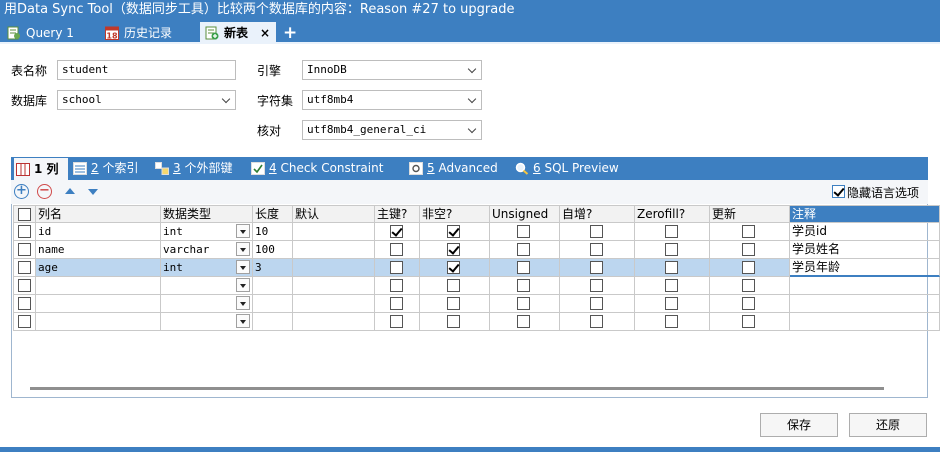 The height and width of the screenshot is (452, 940). Describe the element at coordinates (865, 286) in the screenshot. I see `cell-comment` at that location.